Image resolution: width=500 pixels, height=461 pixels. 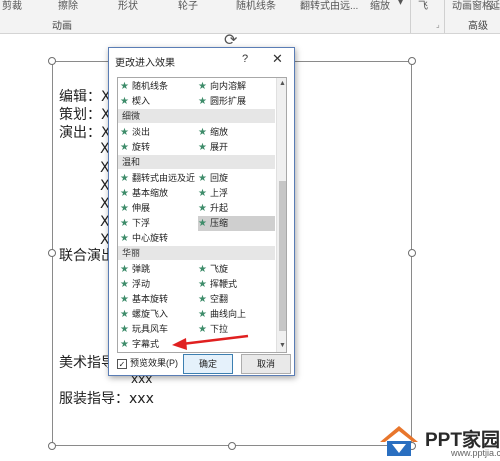 What do you see at coordinates (399, 441) in the screenshot?
I see `pptjia-logo-icon` at bounding box center [399, 441].